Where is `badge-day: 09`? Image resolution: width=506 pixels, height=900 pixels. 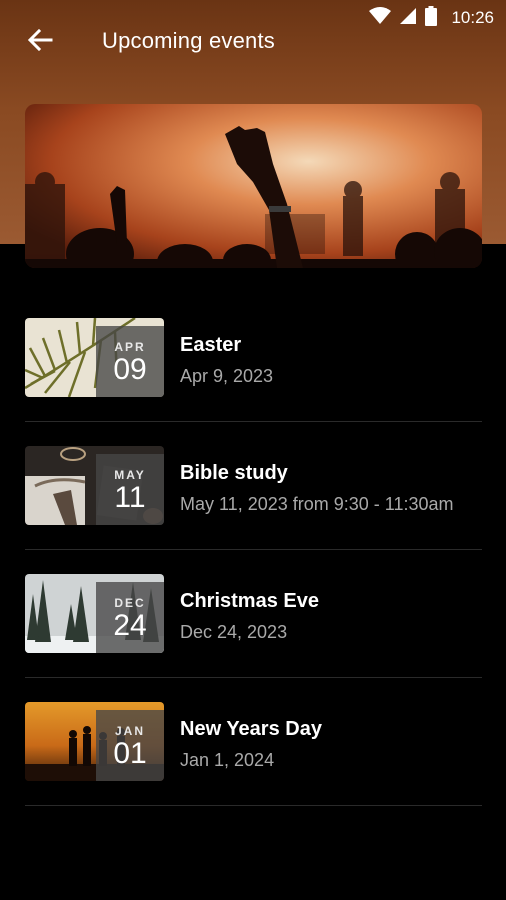 badge-day: 09 is located at coordinates (130, 369).